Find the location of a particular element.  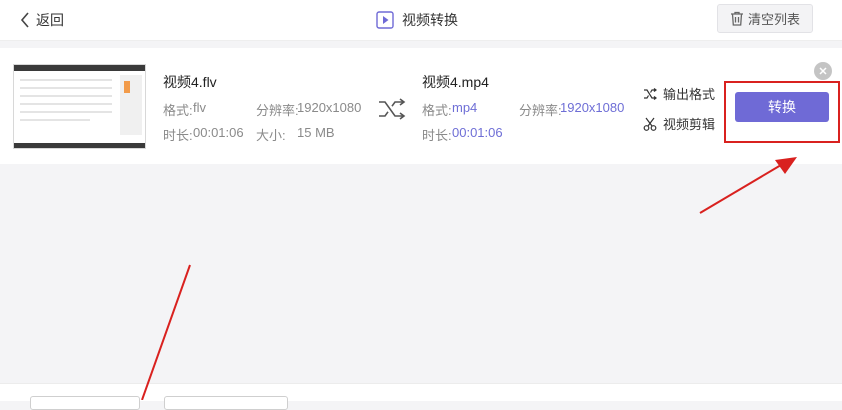

back-button: 返回 is located at coordinates (42, 20).